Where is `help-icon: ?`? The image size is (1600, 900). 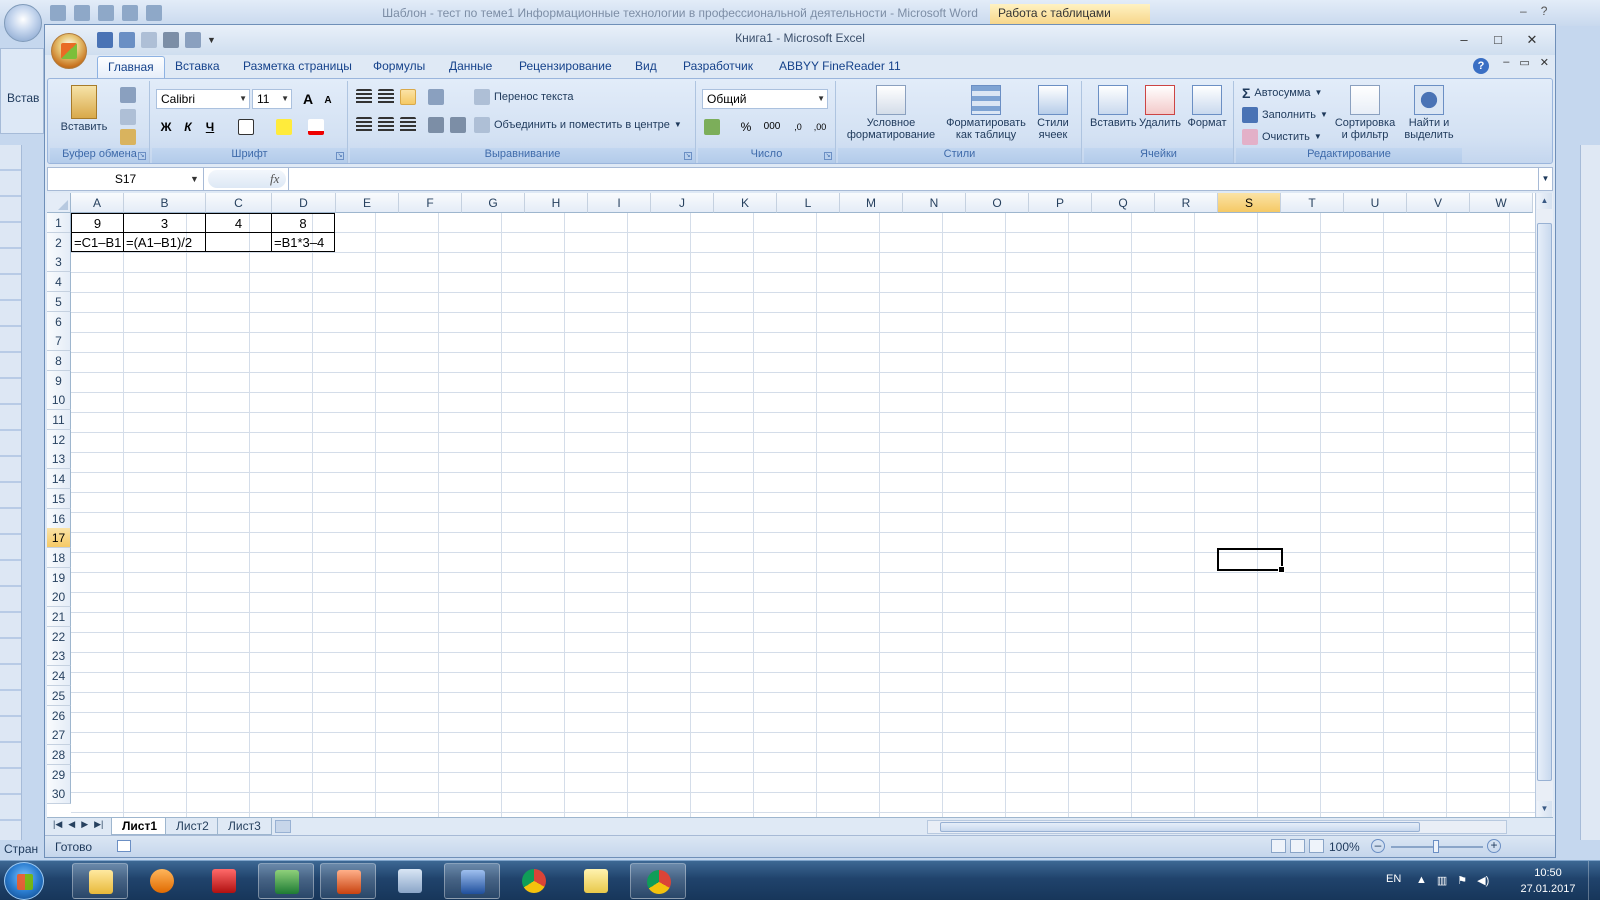
help-icon: ? is located at coordinates (1481, 66).